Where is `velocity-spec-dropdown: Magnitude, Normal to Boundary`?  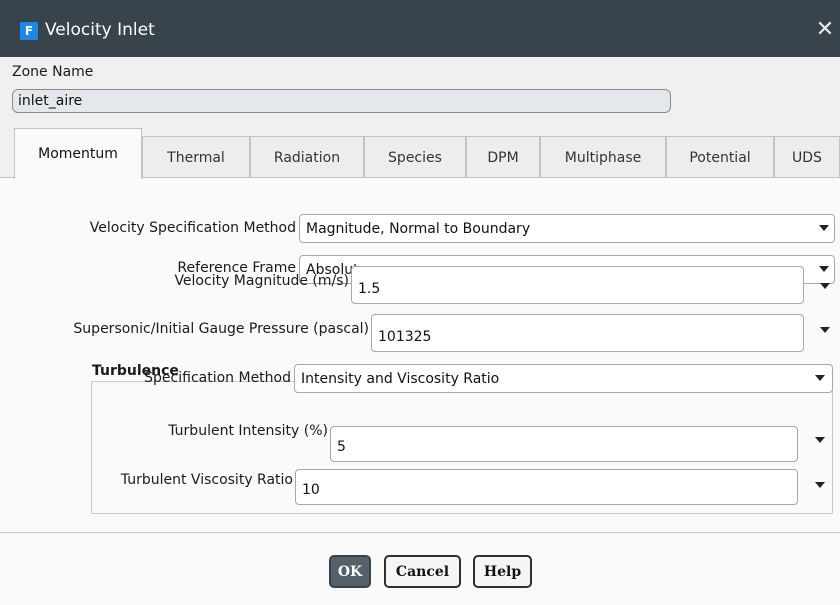 velocity-spec-dropdown: Magnitude, Normal to Boundary is located at coordinates (567, 228).